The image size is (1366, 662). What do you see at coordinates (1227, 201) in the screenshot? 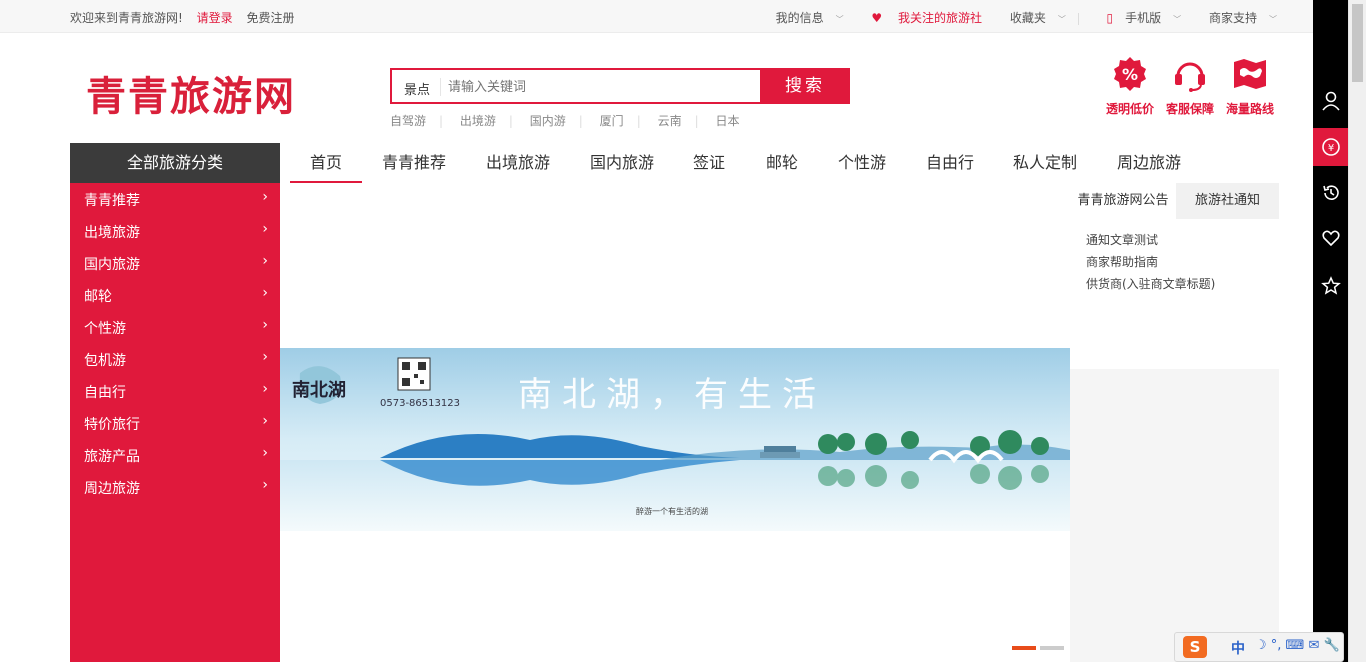
I see `tab-agency-notices: 旅游社通知` at bounding box center [1227, 201].